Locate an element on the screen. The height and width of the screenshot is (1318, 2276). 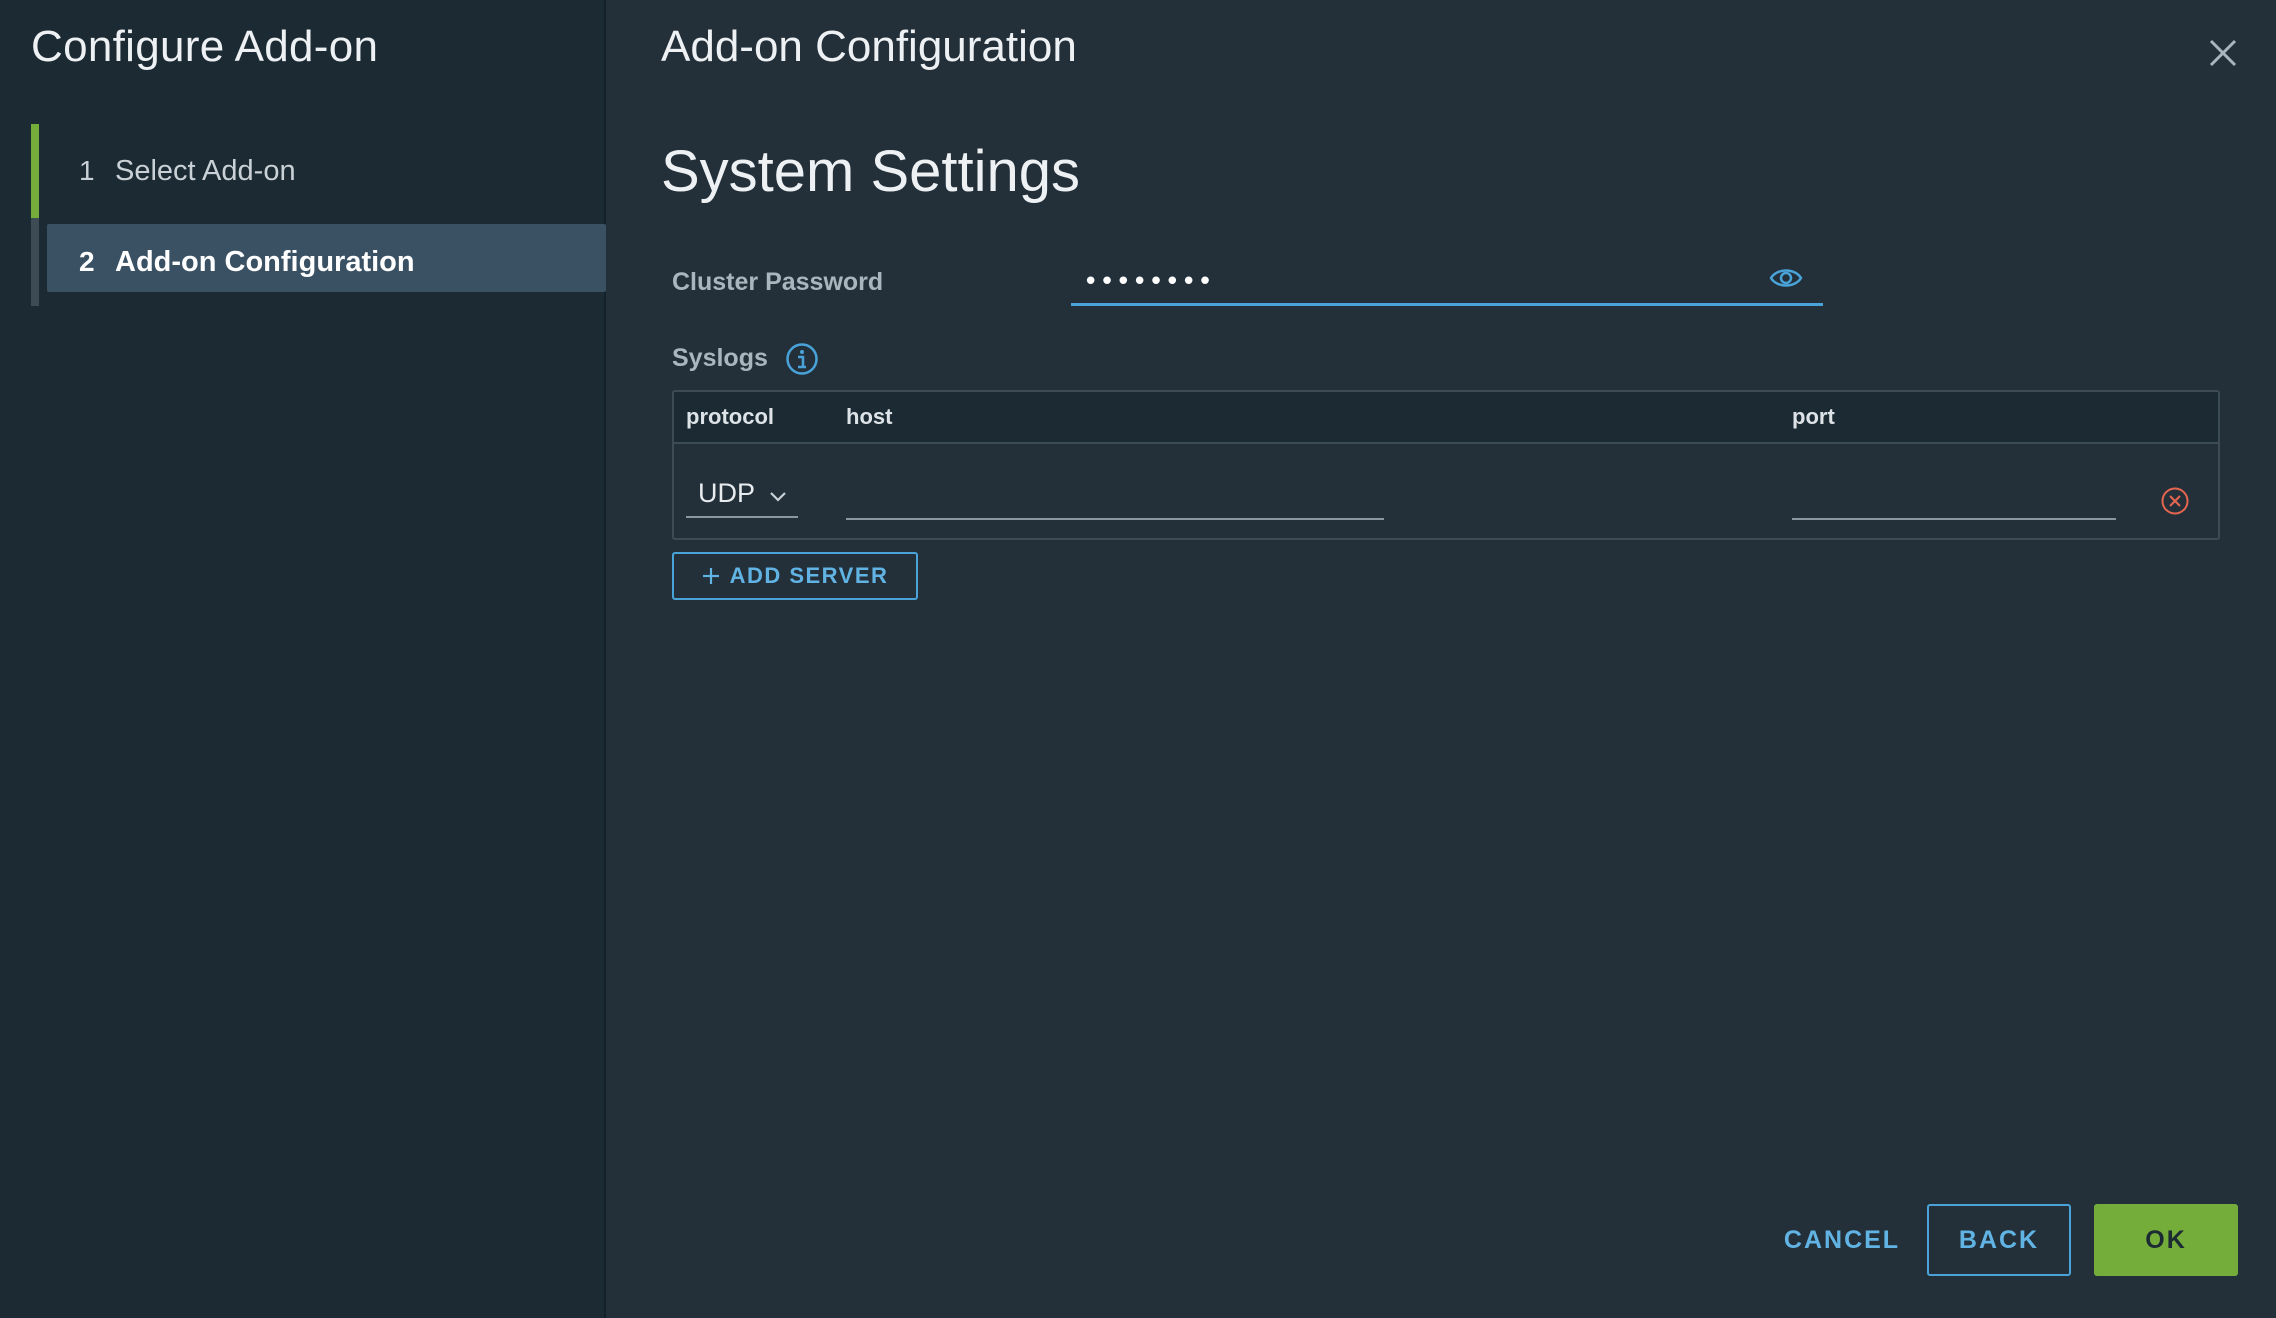
wizard-title: Configure Add-on is located at coordinates (205, 46).